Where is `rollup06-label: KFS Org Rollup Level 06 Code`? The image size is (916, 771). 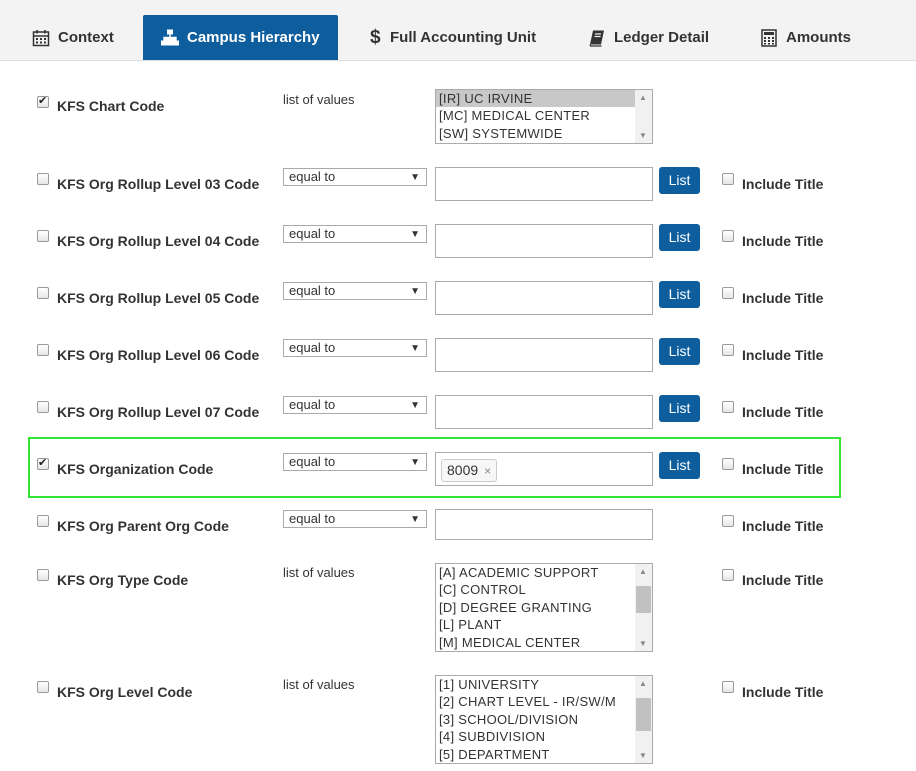
rollup06-label: KFS Org Rollup Level 06 Code is located at coordinates (158, 355).